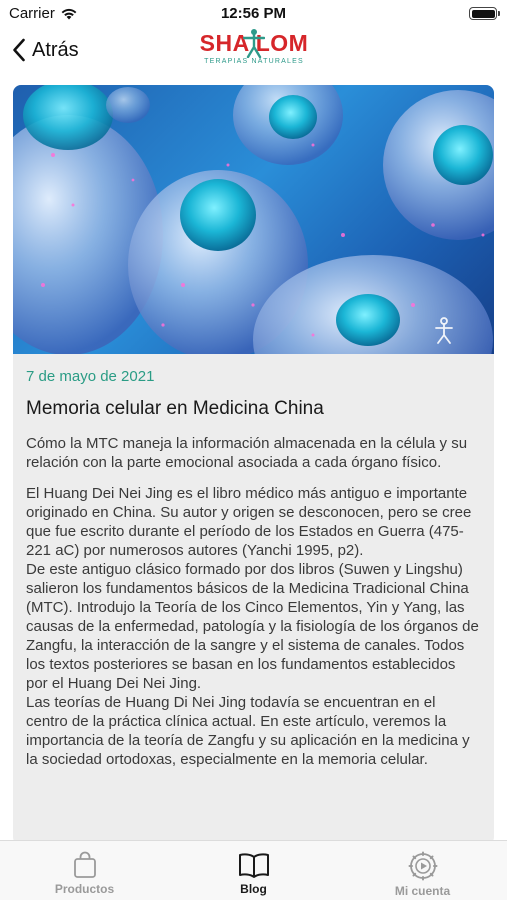 The width and height of the screenshot is (507, 900). Describe the element at coordinates (55, 49) in the screenshot. I see `back-label: Atrás` at that location.